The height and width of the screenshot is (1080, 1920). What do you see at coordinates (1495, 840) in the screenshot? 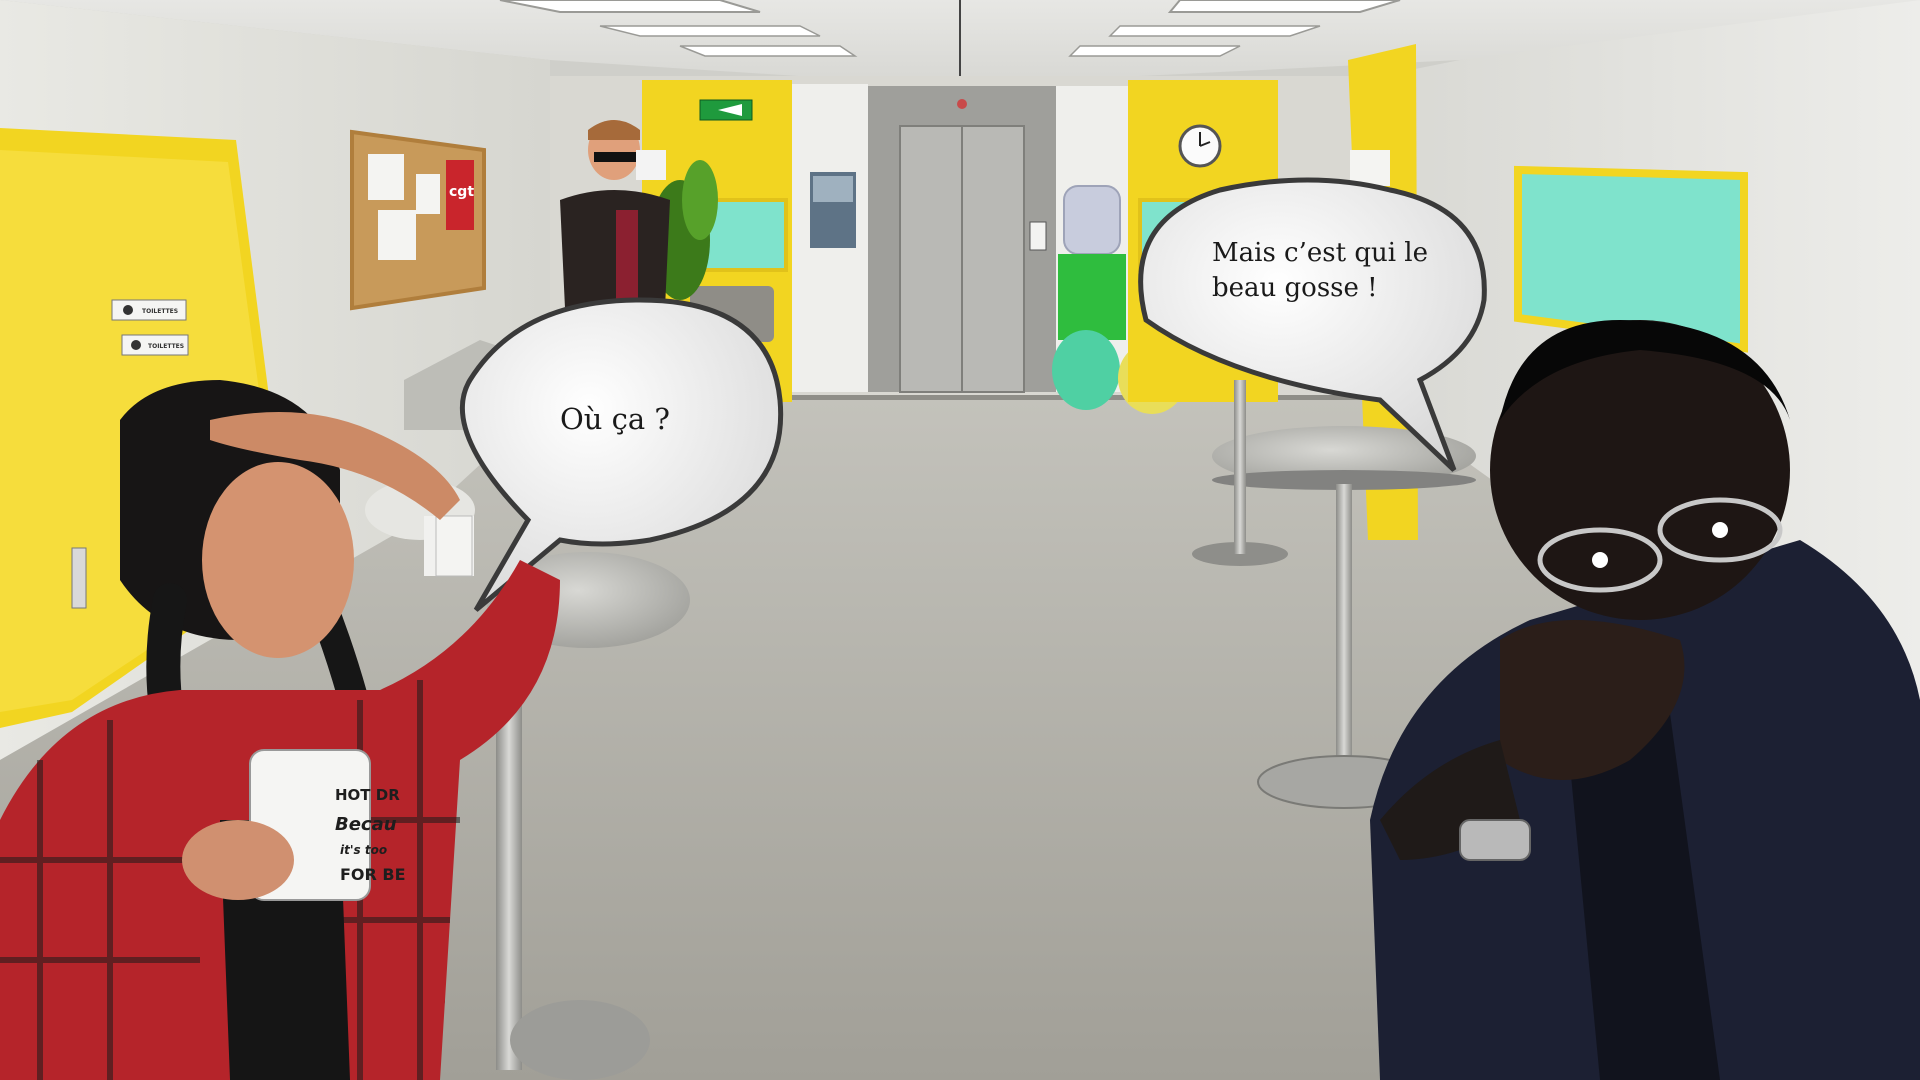
I see `wristwatch` at bounding box center [1495, 840].